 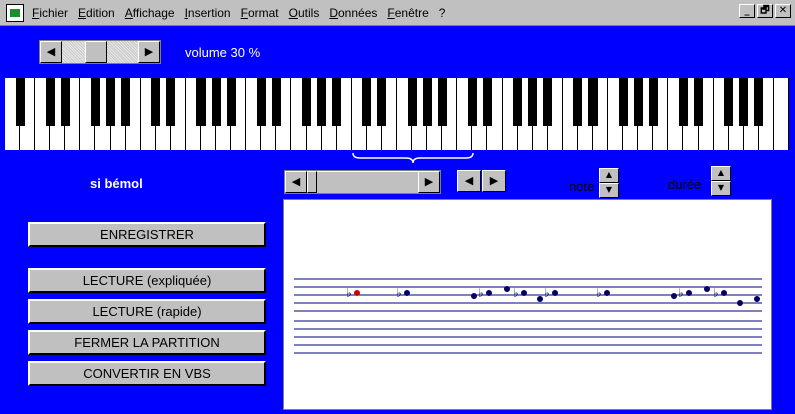 I want to click on play-explained-button: LECTURE (expliquée), so click(x=147, y=280).